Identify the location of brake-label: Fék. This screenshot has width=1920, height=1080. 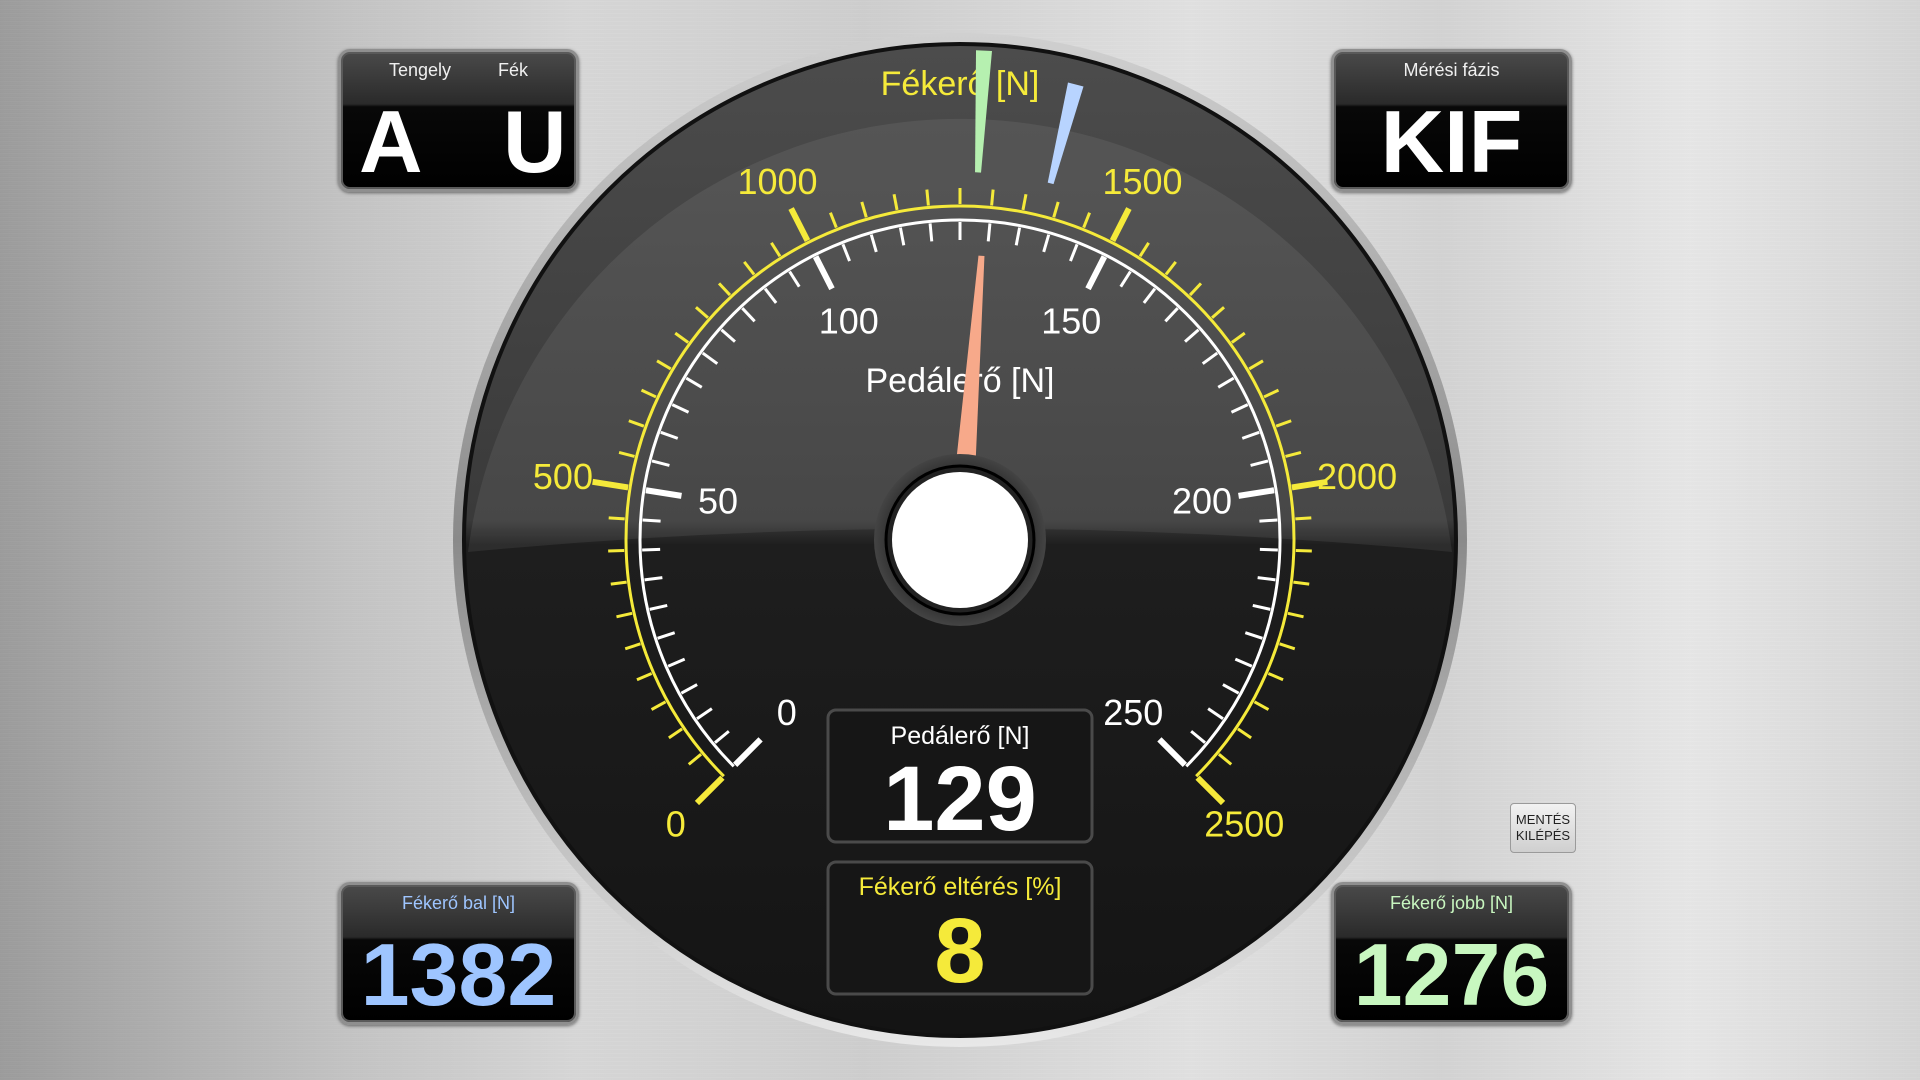
(513, 70).